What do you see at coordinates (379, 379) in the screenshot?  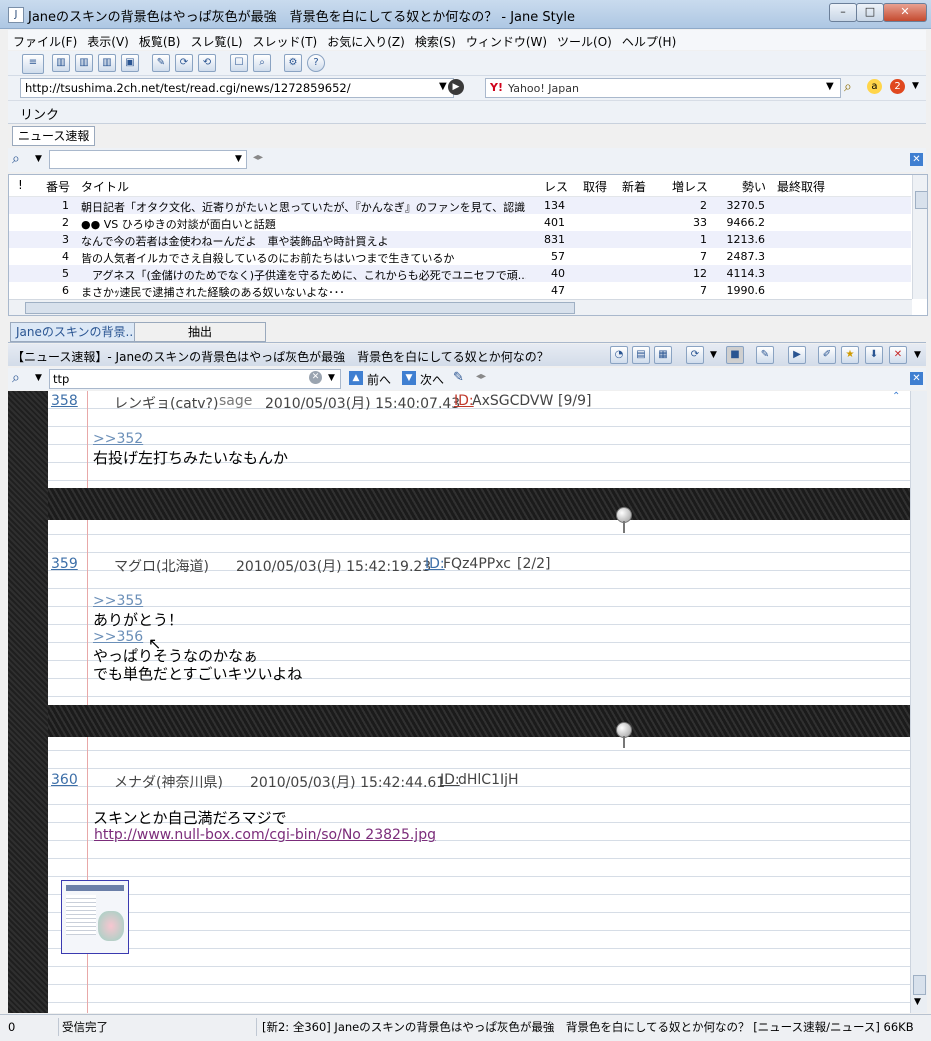 I see `find-prev-button: 前へ` at bounding box center [379, 379].